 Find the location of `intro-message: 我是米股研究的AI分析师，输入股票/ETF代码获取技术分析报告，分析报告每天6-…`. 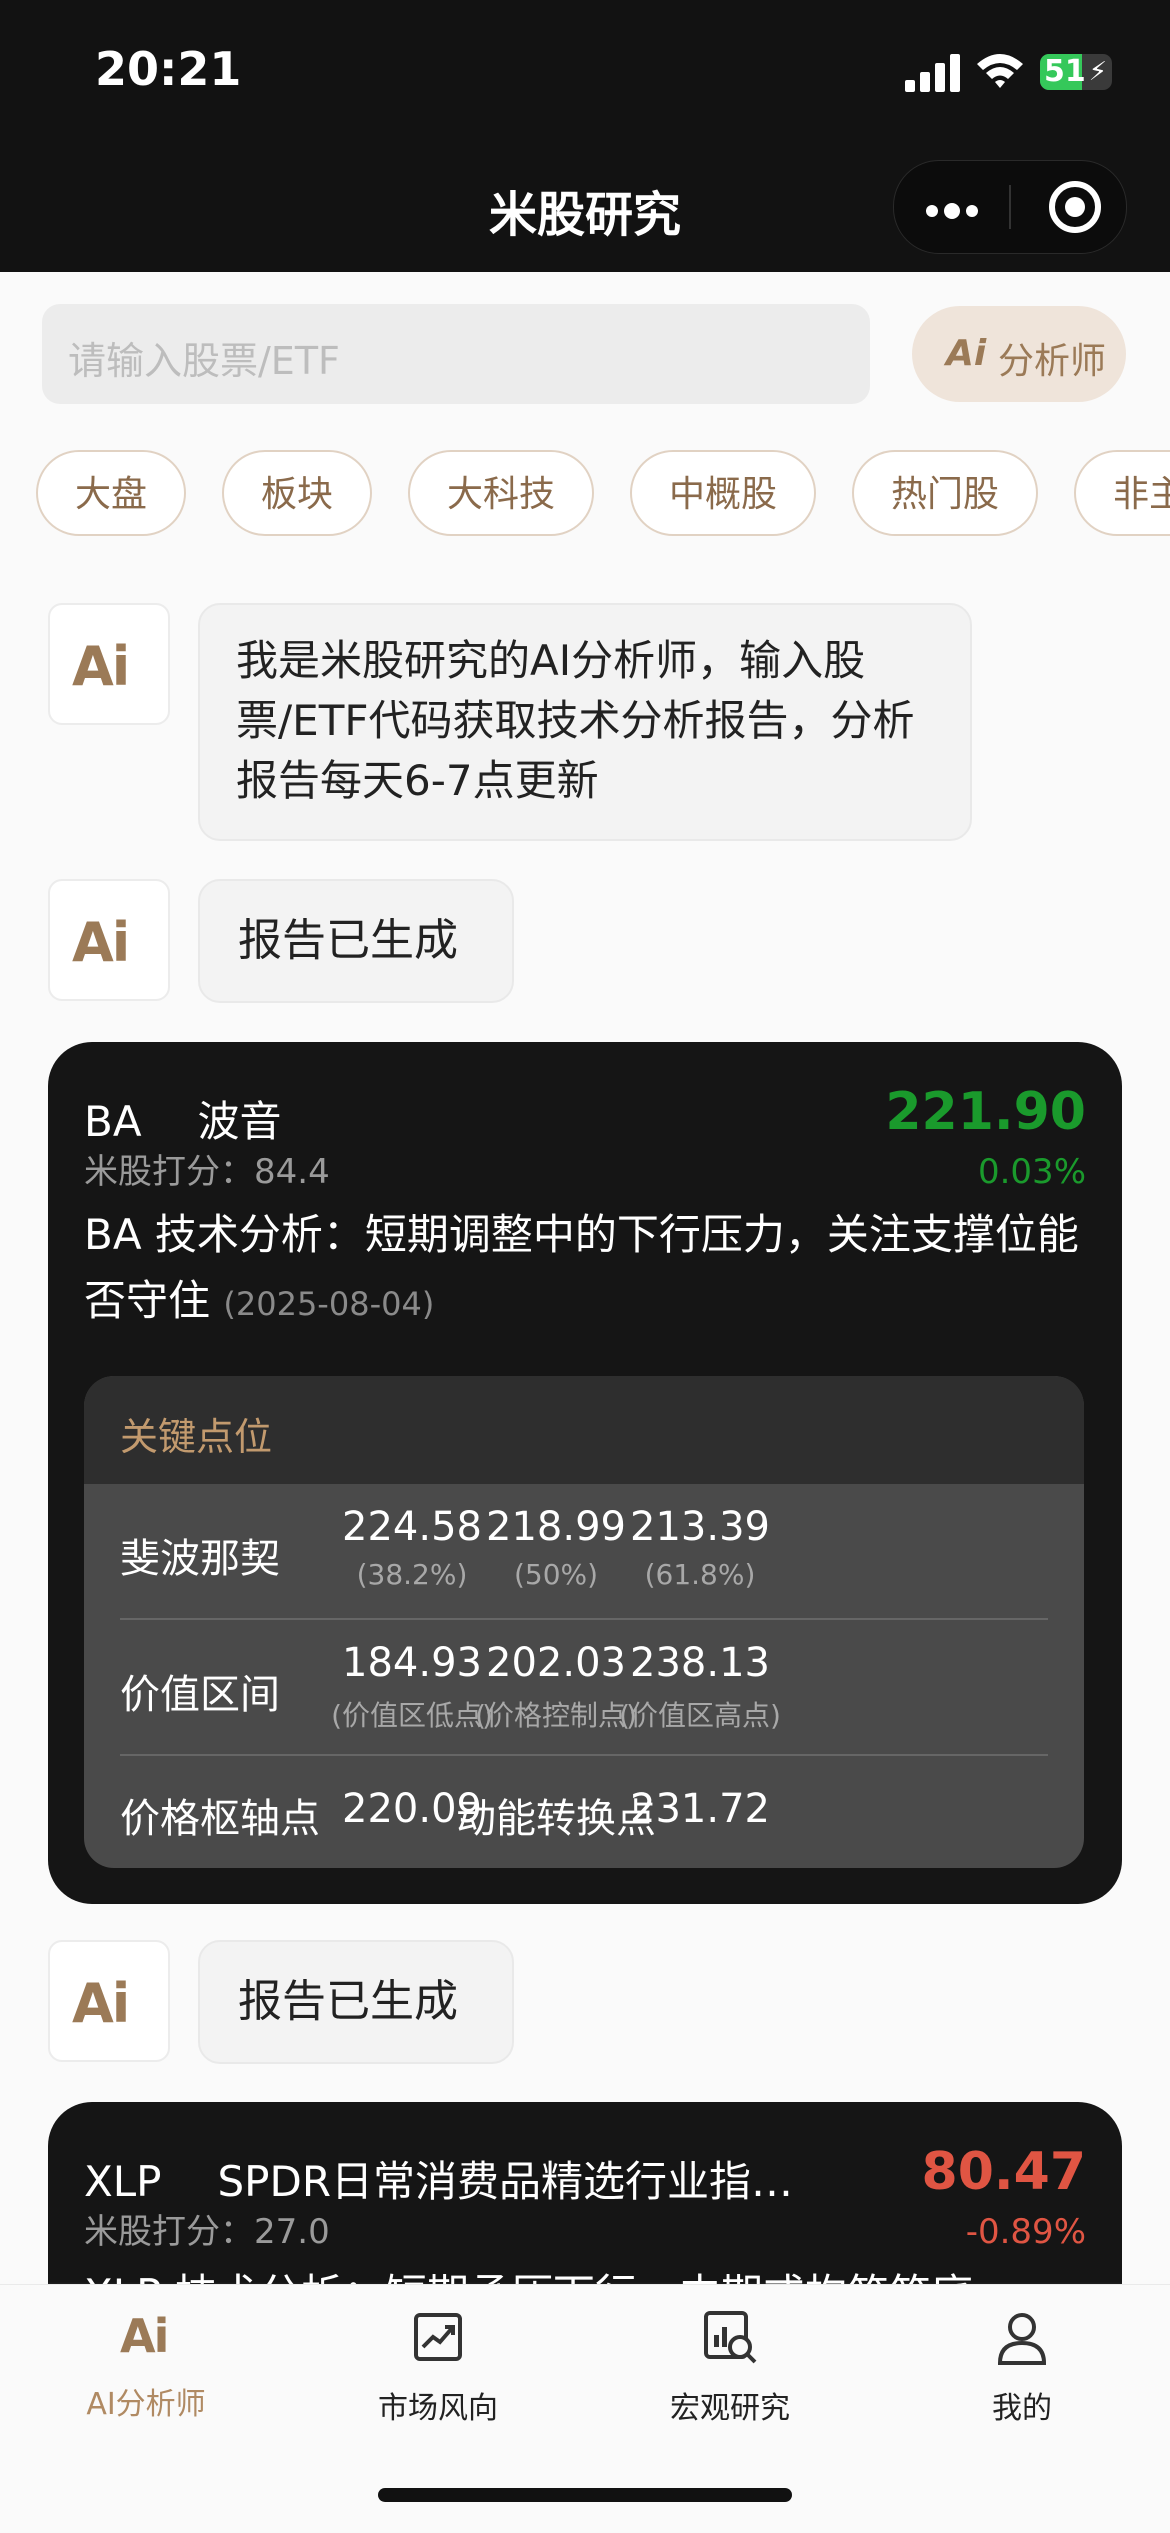

intro-message: 我是米股研究的AI分析师，输入股票/ETF代码获取技术分析报告，分析报告每天6-… is located at coordinates (585, 722).